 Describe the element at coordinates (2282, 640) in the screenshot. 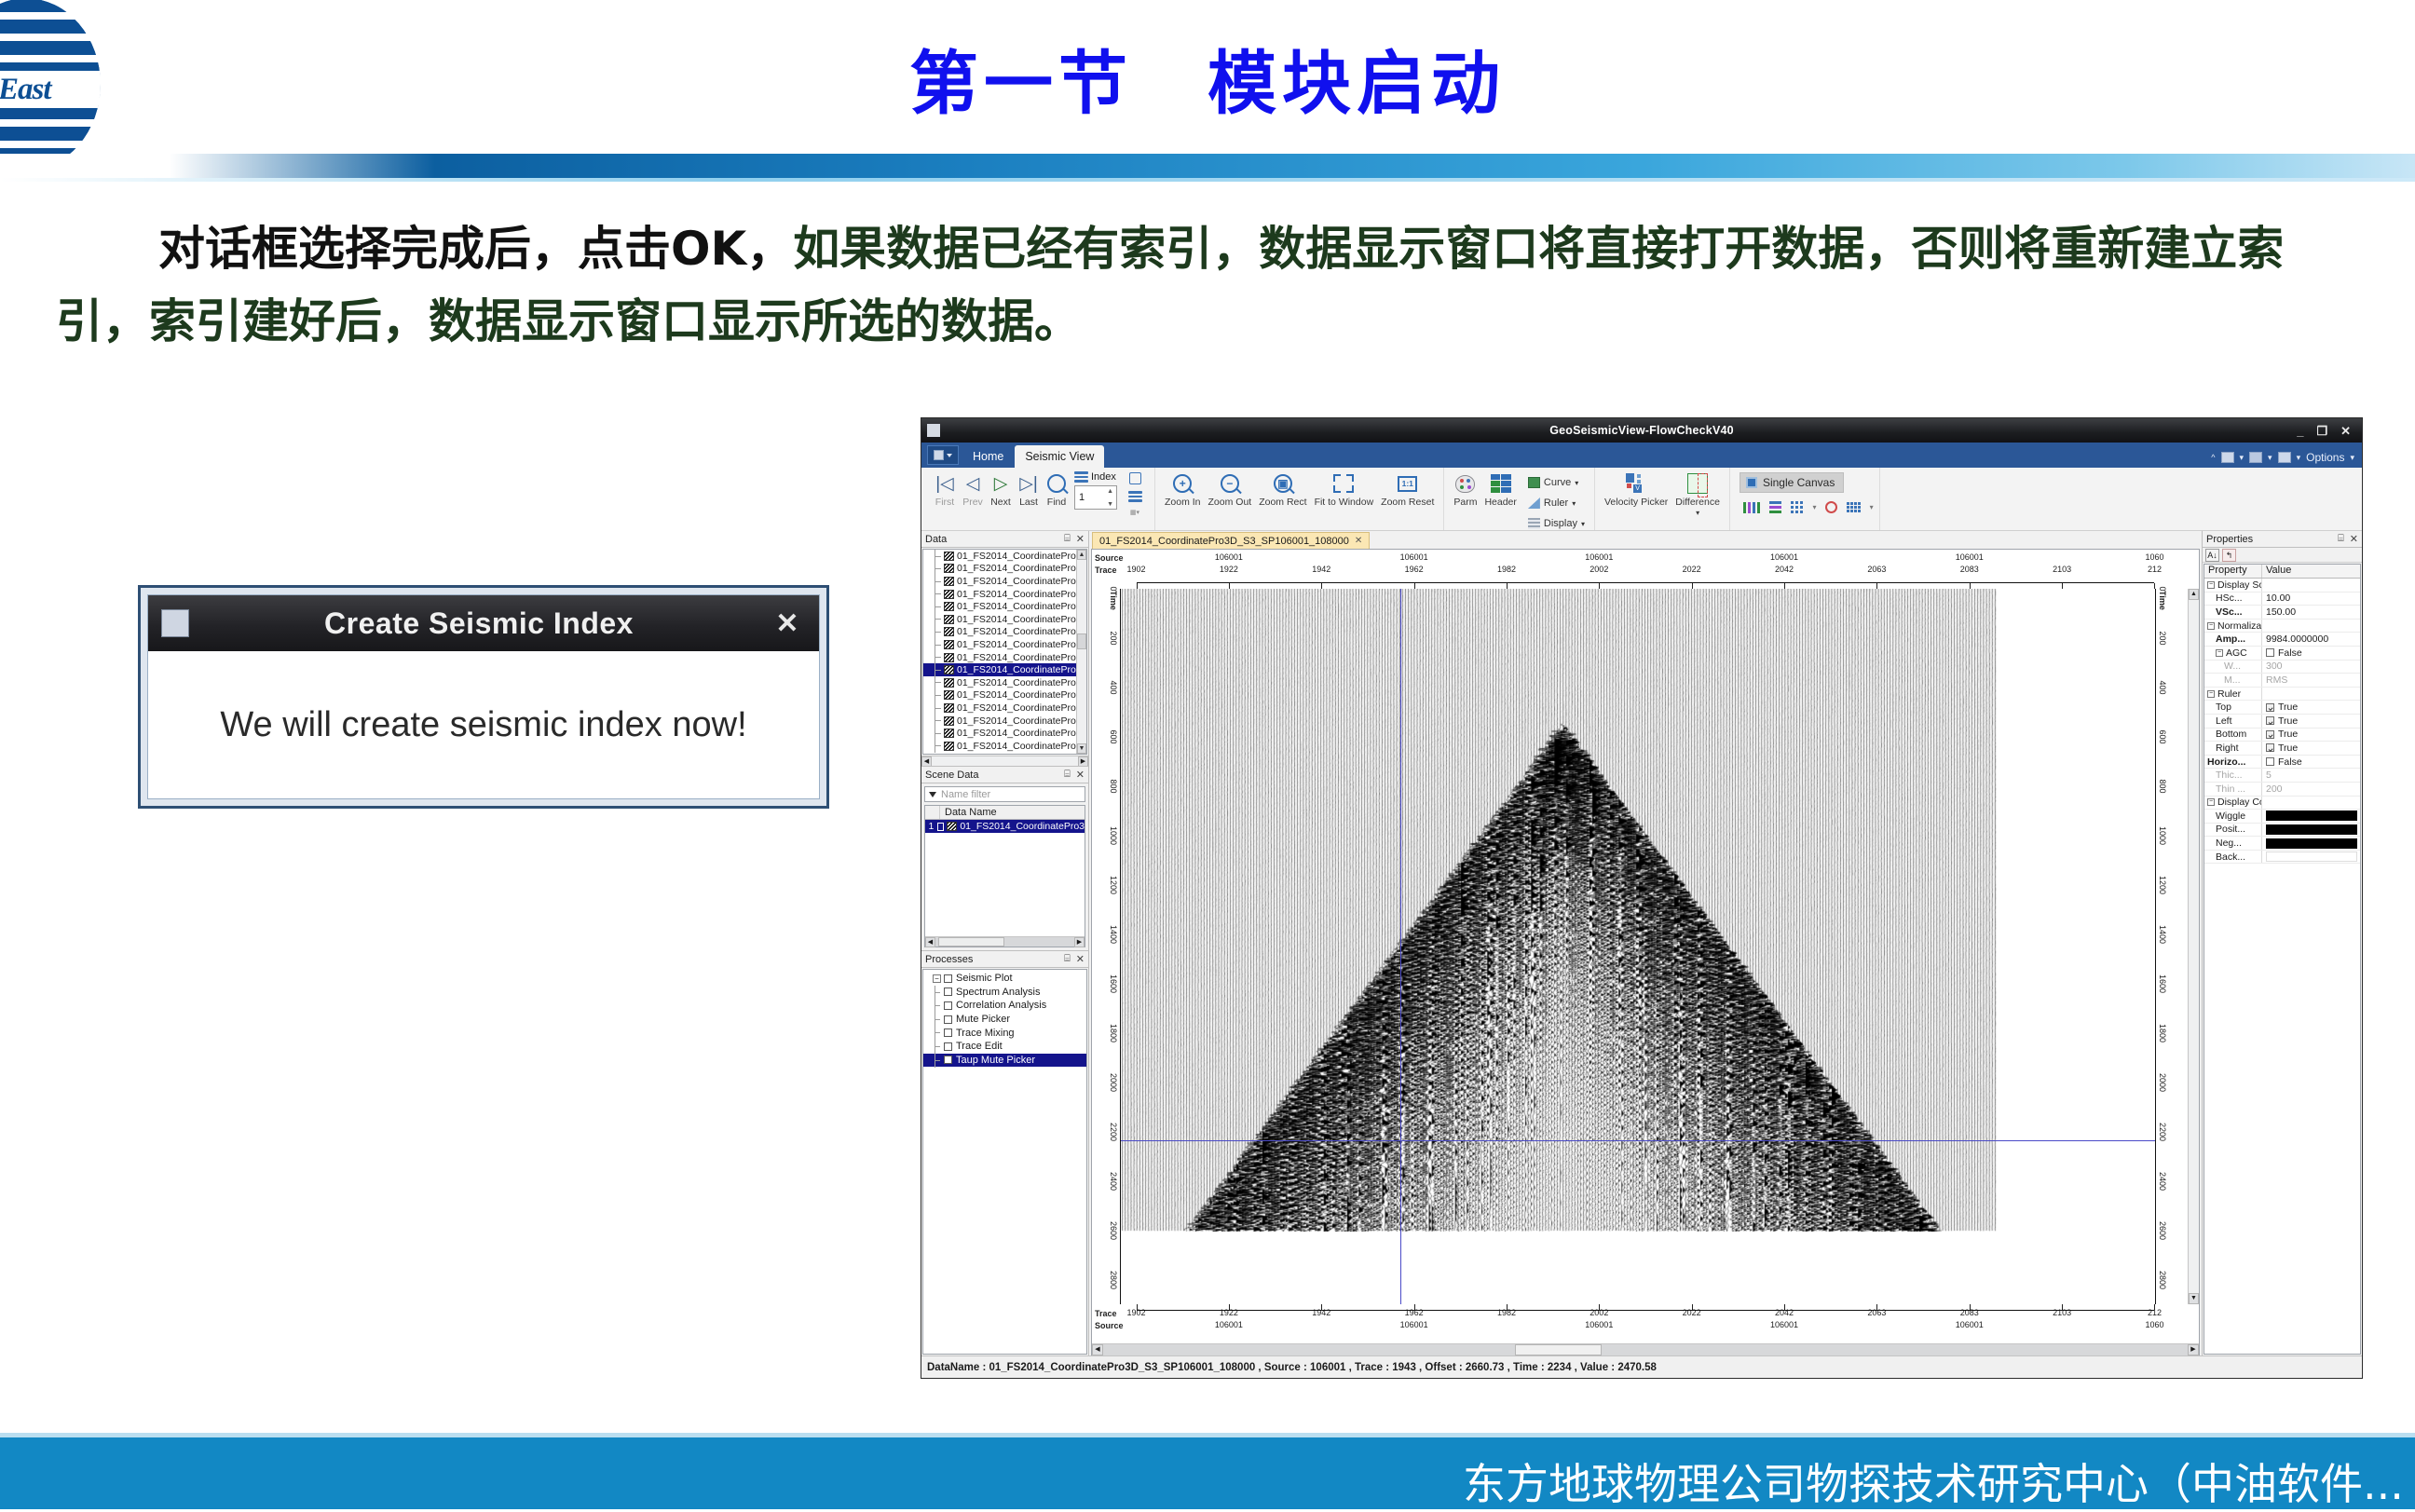

I see `property-row: Amp... 9984.0000000` at that location.